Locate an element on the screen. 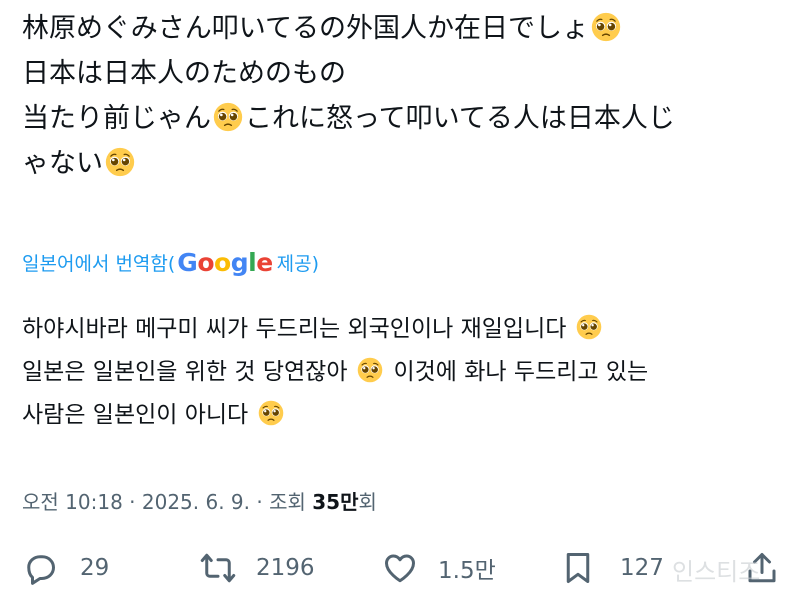  translated-line: 일본은 일본인을 위한 것 당연잖아 이것에 화나 두드리고 있는 is located at coordinates (402, 372).